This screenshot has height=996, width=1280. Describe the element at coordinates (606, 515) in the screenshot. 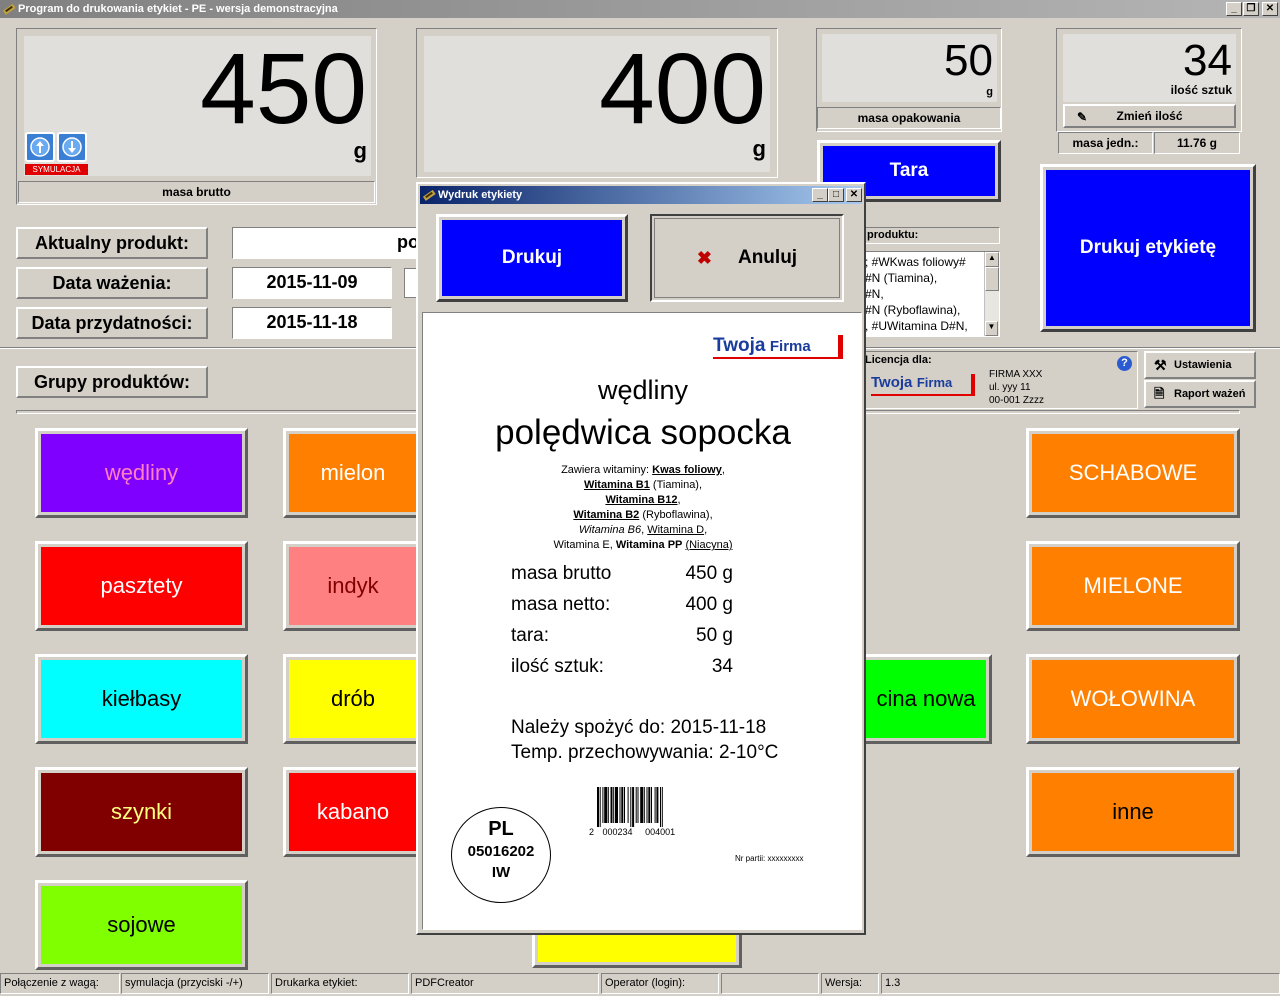

I see `vit-bold: Witamina B2` at that location.